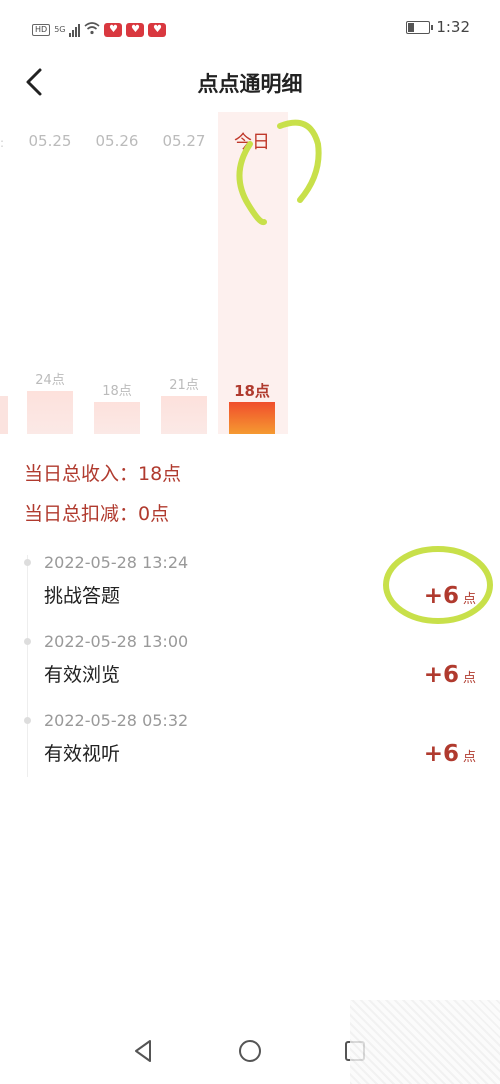  What do you see at coordinates (116, 641) in the screenshot?
I see `record-time: 2022-05-28 13:00` at bounding box center [116, 641].